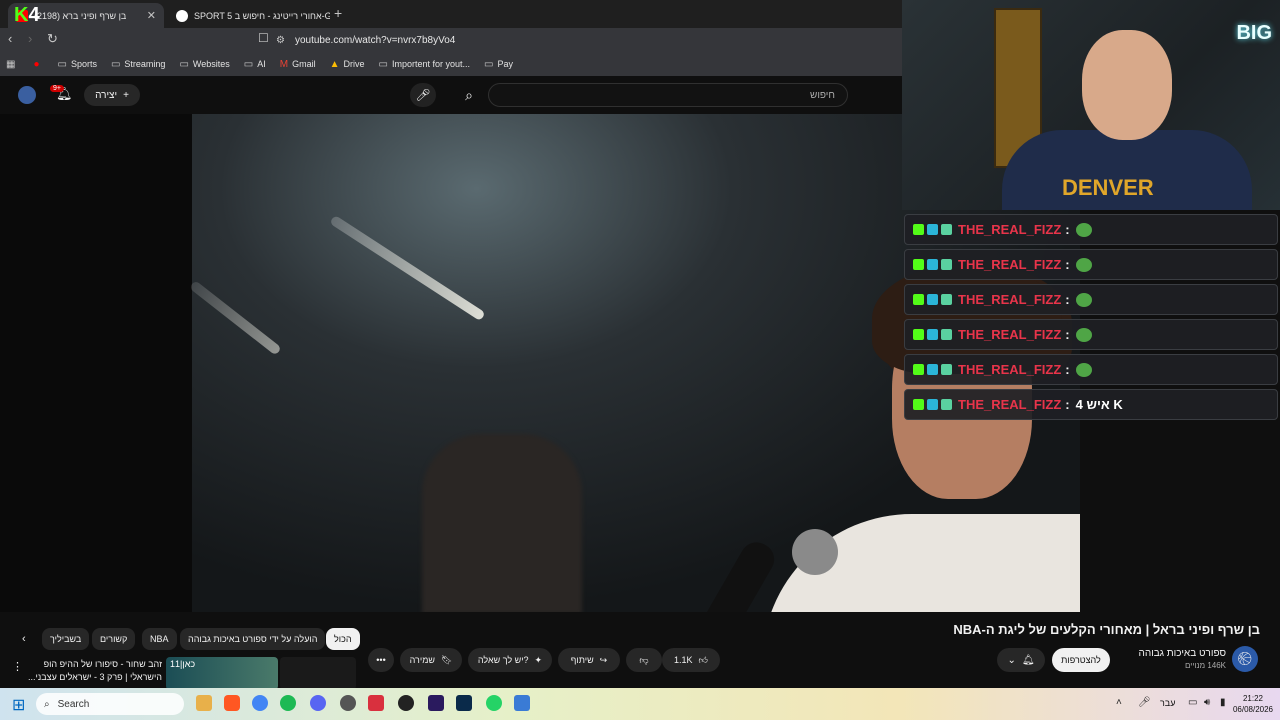 The width and height of the screenshot is (1280, 720). What do you see at coordinates (249, 15) in the screenshot?
I see `tab-inactive: SPORT 5 אחורי רייטינג - חיפוש ב-Goo` at bounding box center [249, 15].